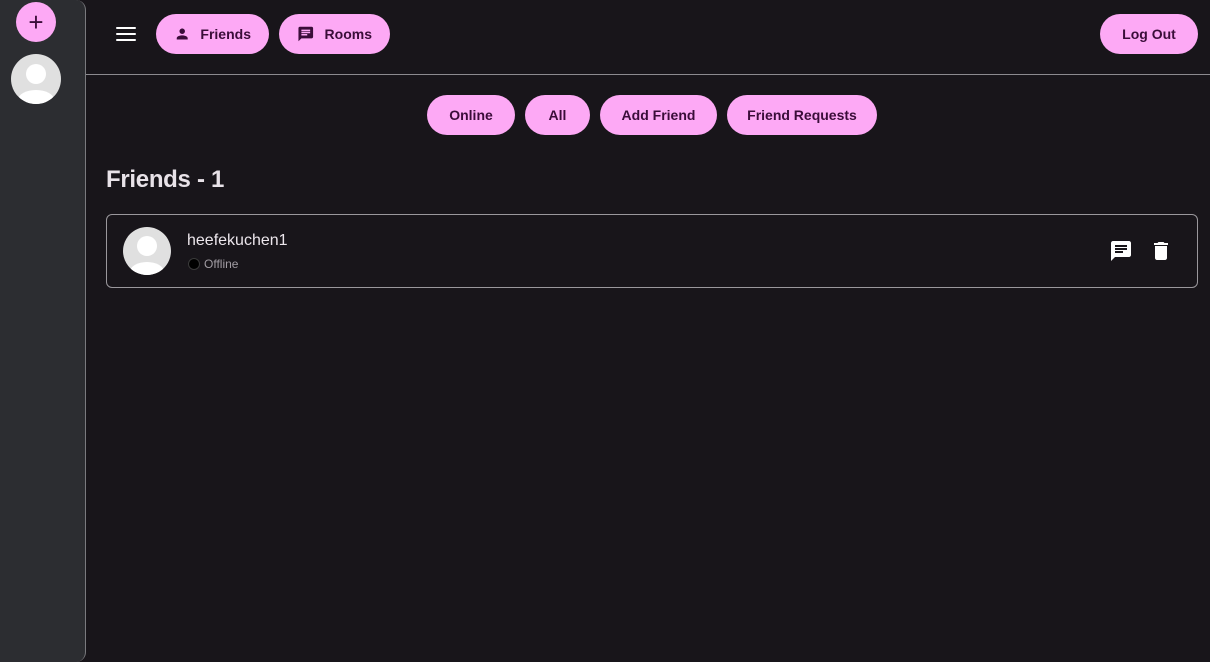  What do you see at coordinates (348, 34) in the screenshot?
I see `rooms-nav-label: Rooms` at bounding box center [348, 34].